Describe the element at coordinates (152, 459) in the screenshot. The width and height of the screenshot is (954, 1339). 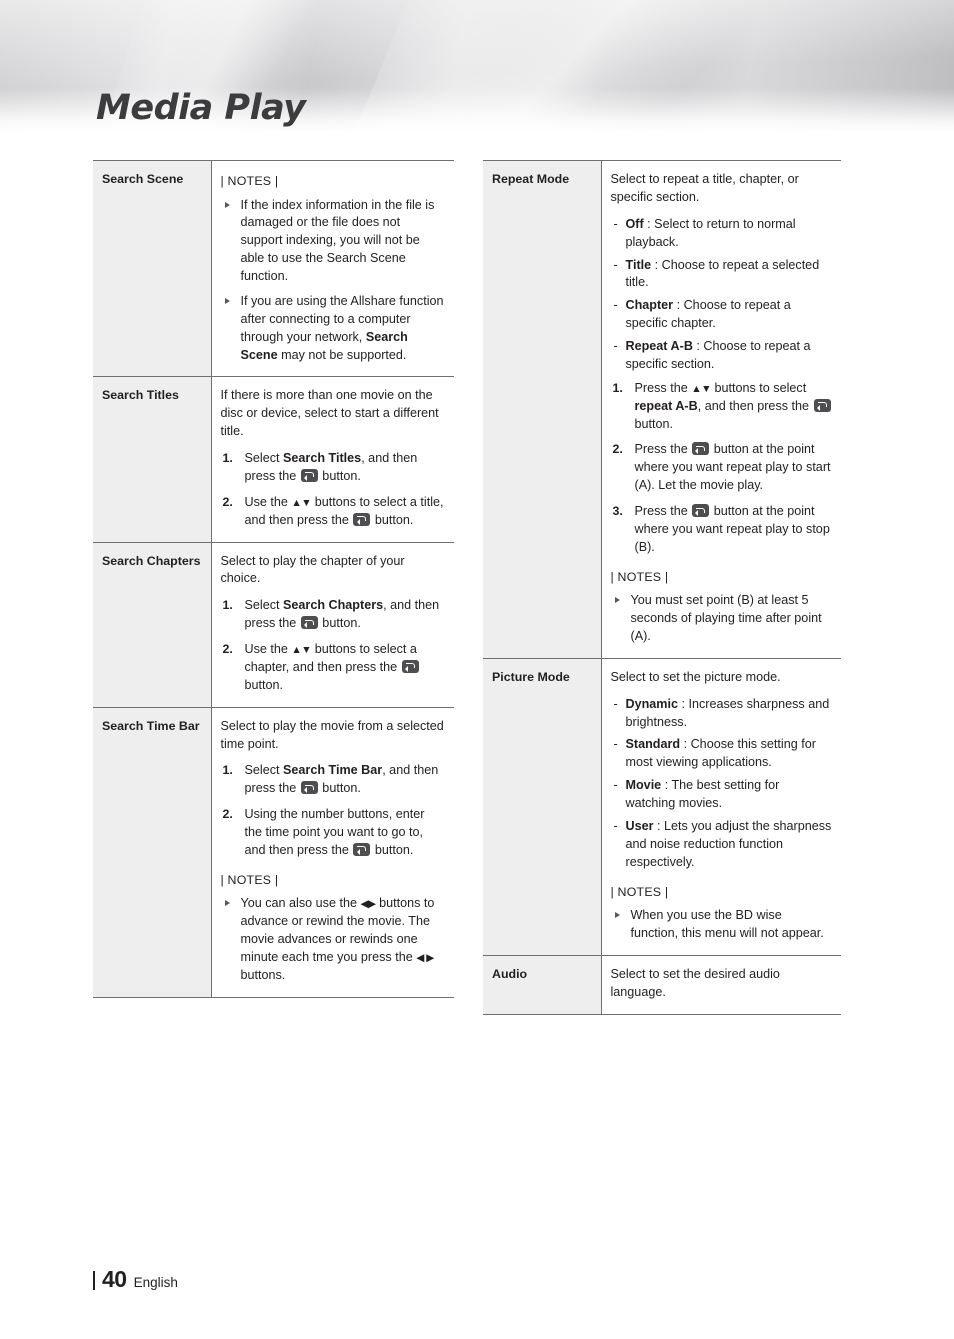
I see `table-cell-label: Search Titles` at that location.